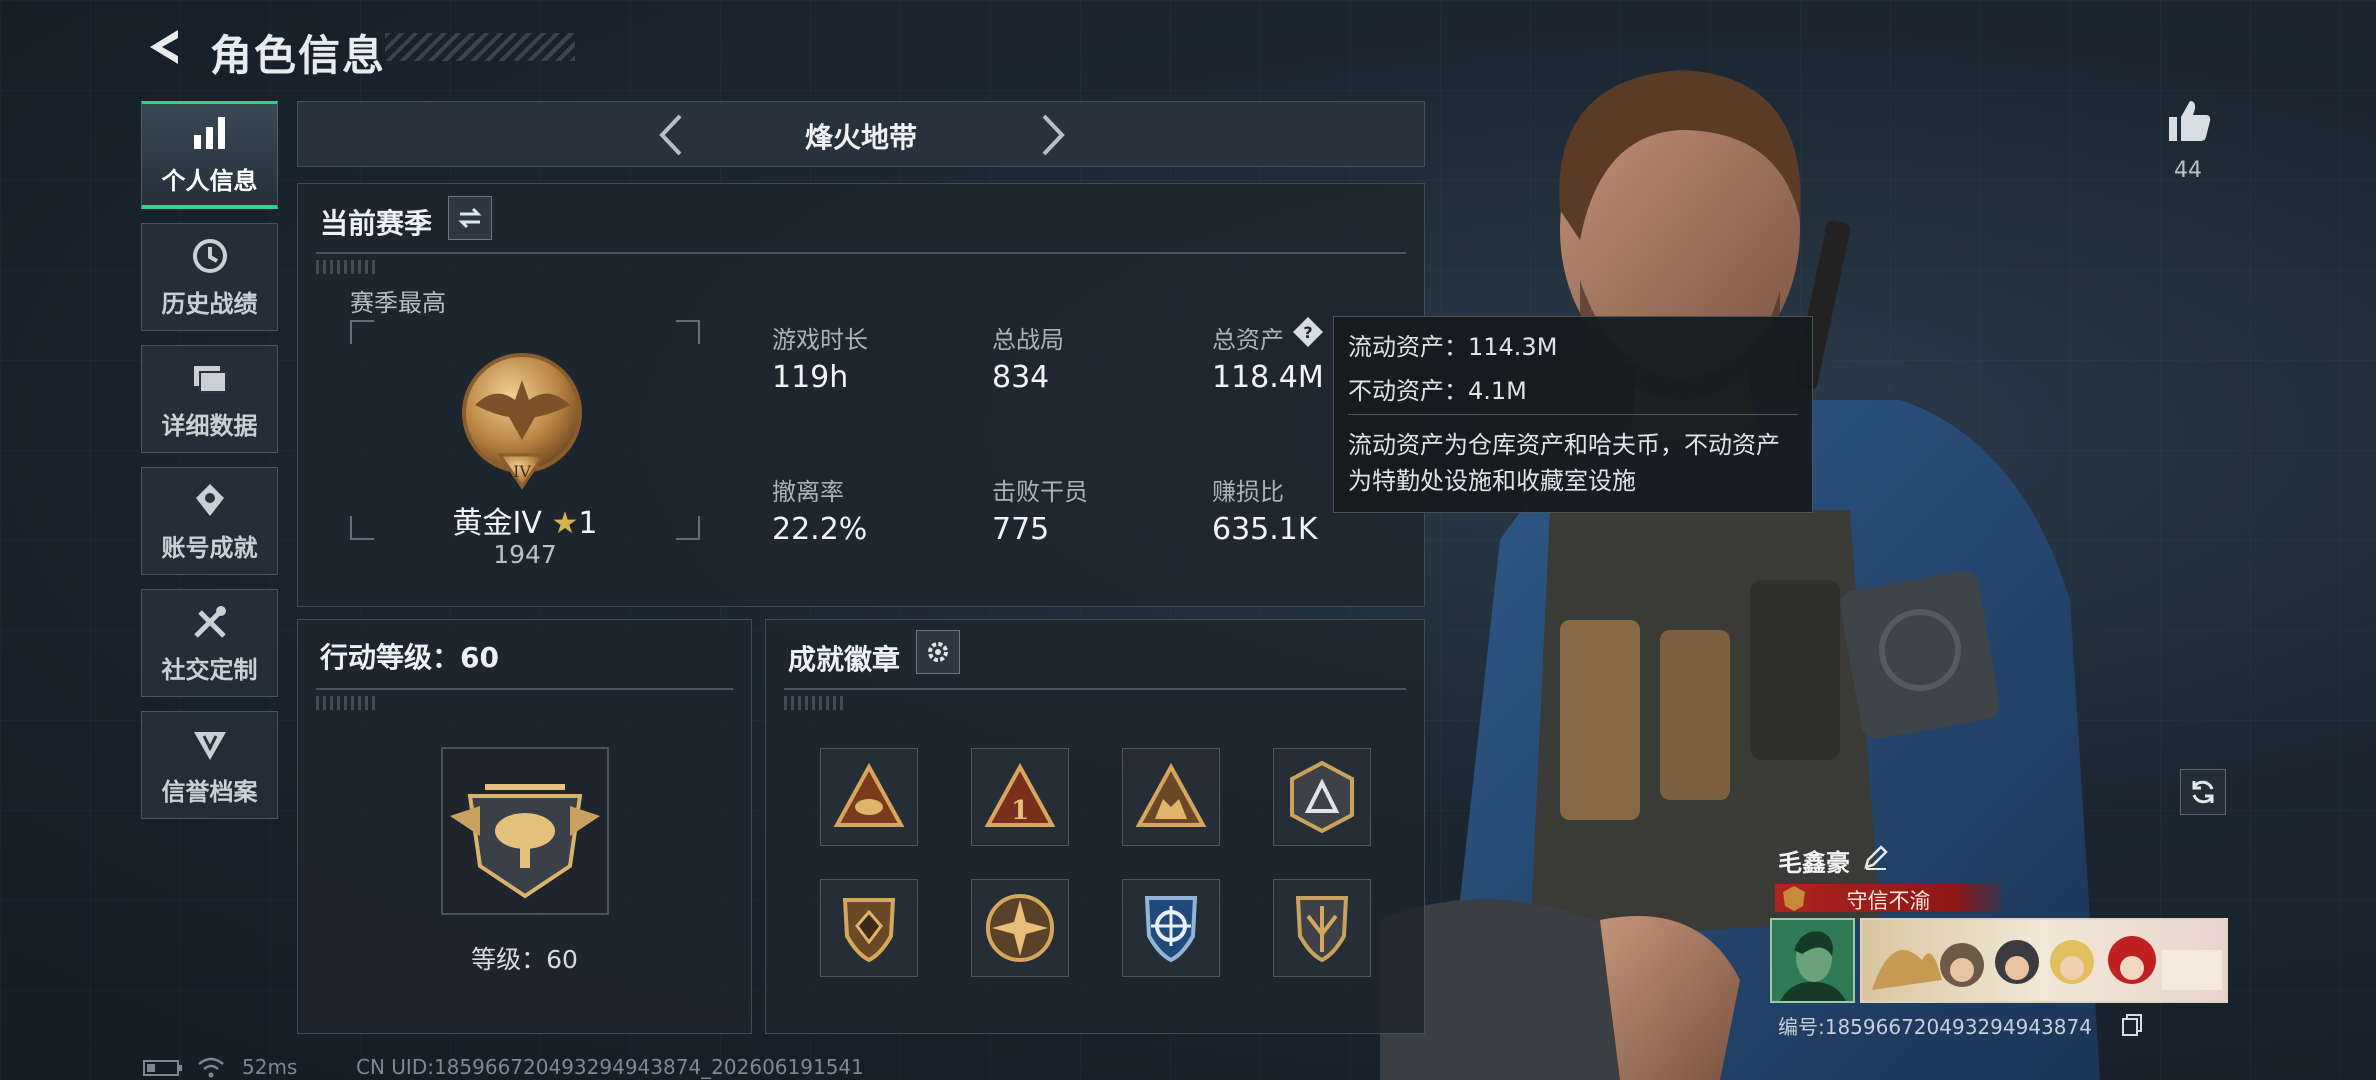  Describe the element at coordinates (165, 47) in the screenshot. I see `back-arrow-icon` at that location.